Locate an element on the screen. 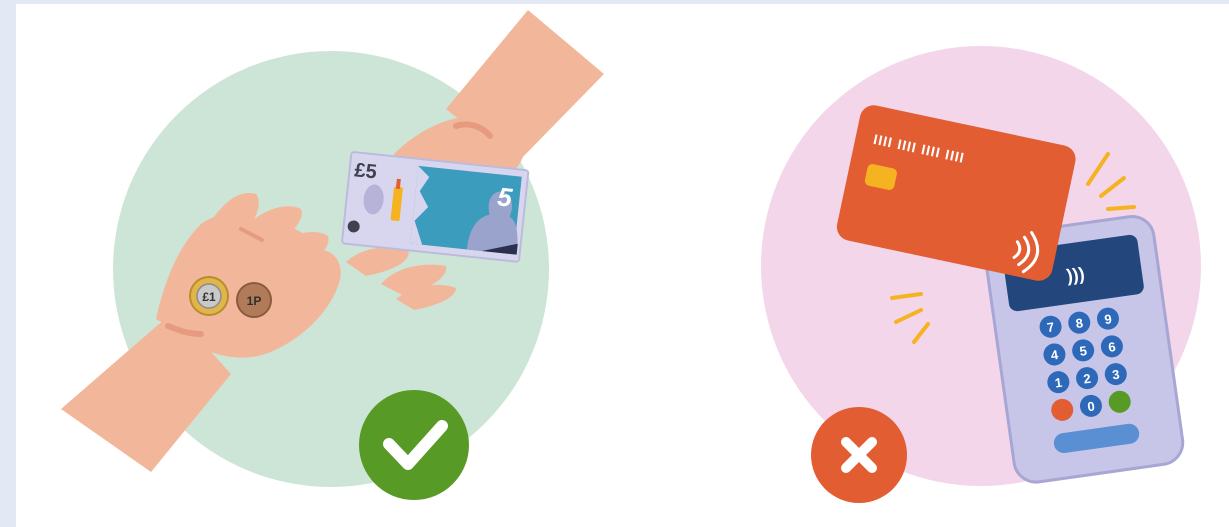 This screenshot has width=1229, height=527. accepted-badge is located at coordinates (414, 445).